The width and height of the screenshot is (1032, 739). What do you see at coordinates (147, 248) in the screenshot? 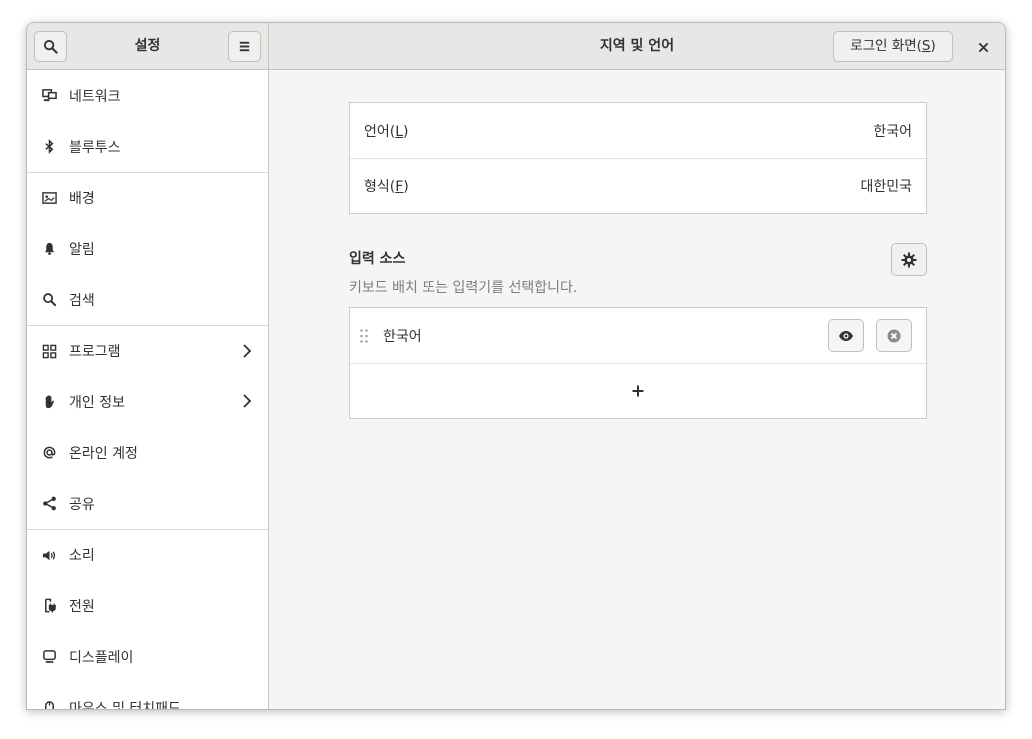
I see `sidebar-item-notifications: 알림` at bounding box center [147, 248].